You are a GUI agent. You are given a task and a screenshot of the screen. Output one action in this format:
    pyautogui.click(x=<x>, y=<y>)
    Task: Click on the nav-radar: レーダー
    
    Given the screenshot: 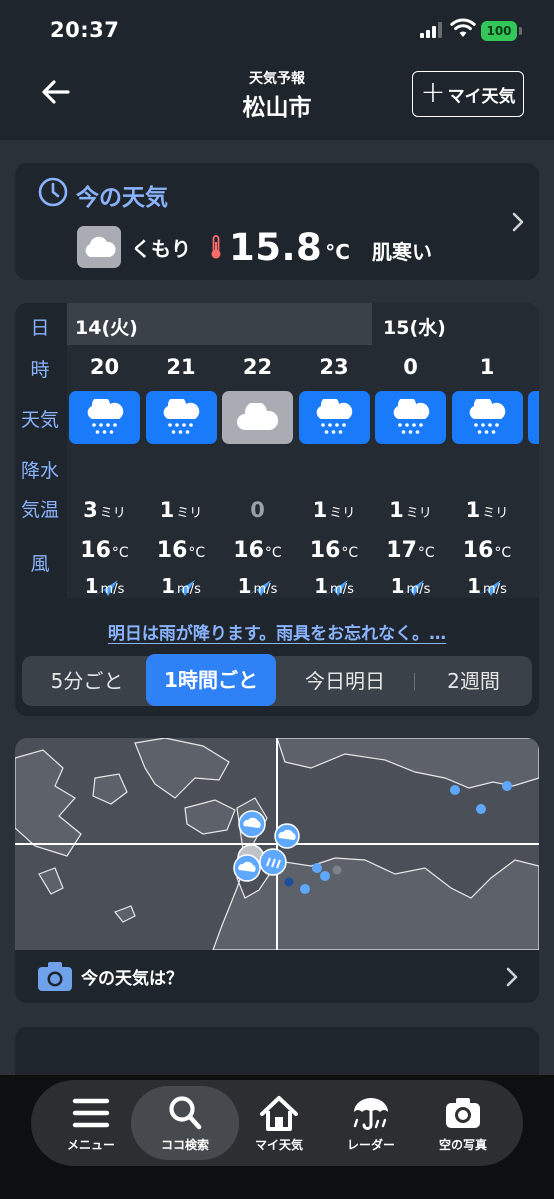 What is the action you would take?
    pyautogui.click(x=371, y=1123)
    